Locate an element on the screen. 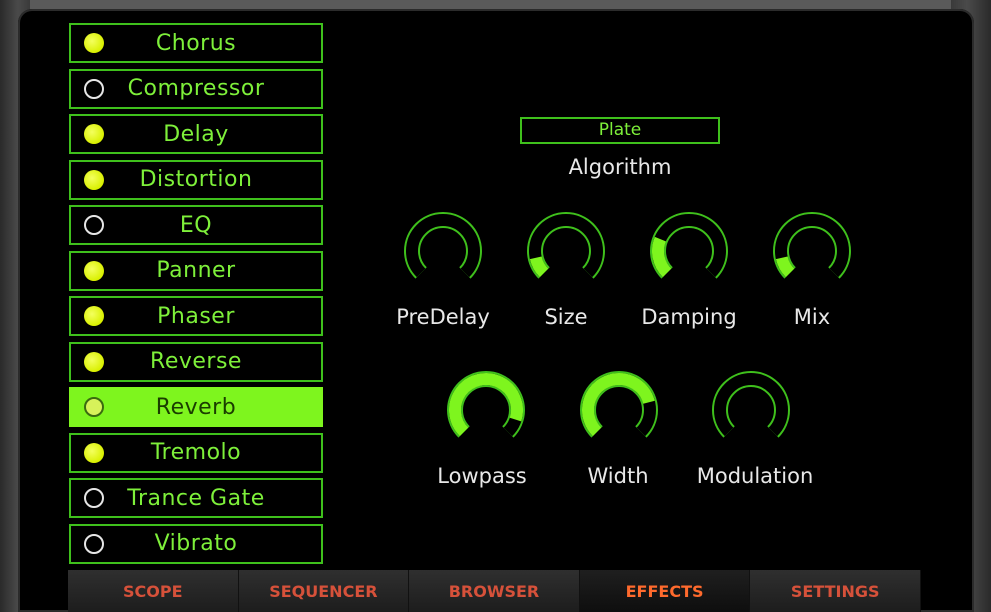  algorithm-label: Algorithm is located at coordinates (620, 167).